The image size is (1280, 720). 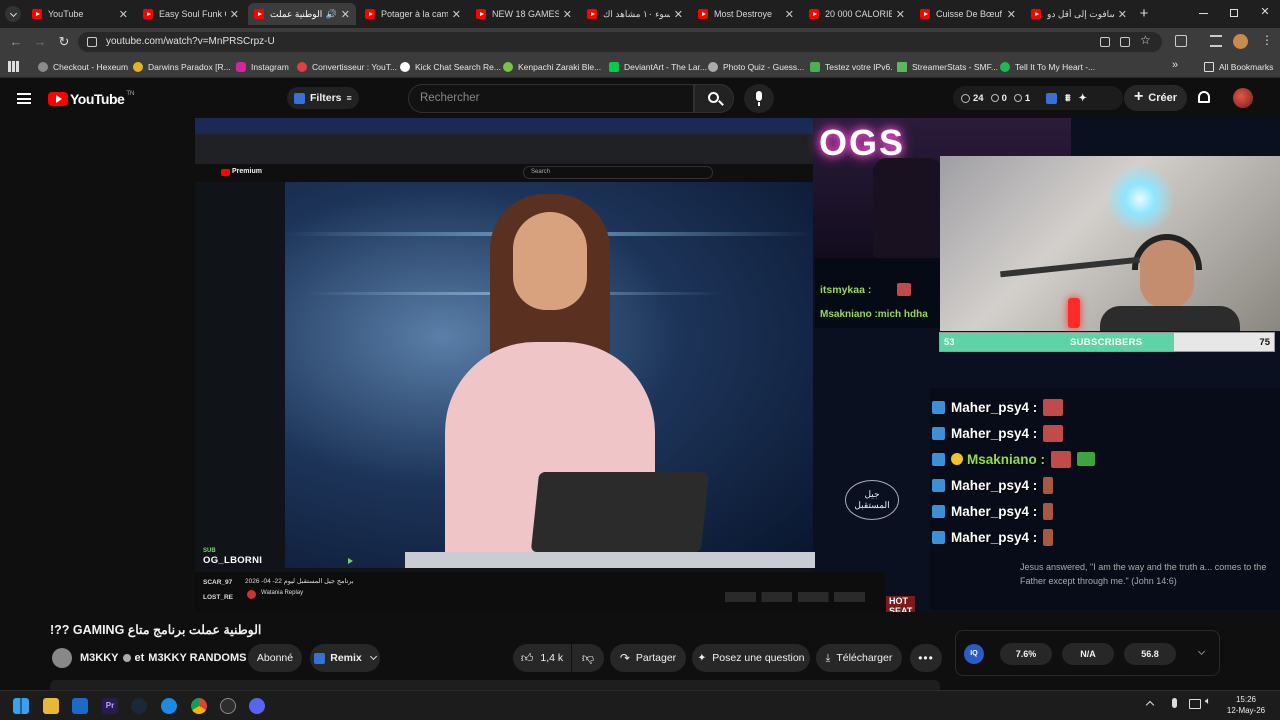 I want to click on windows-start-icon, so click(x=21, y=706).